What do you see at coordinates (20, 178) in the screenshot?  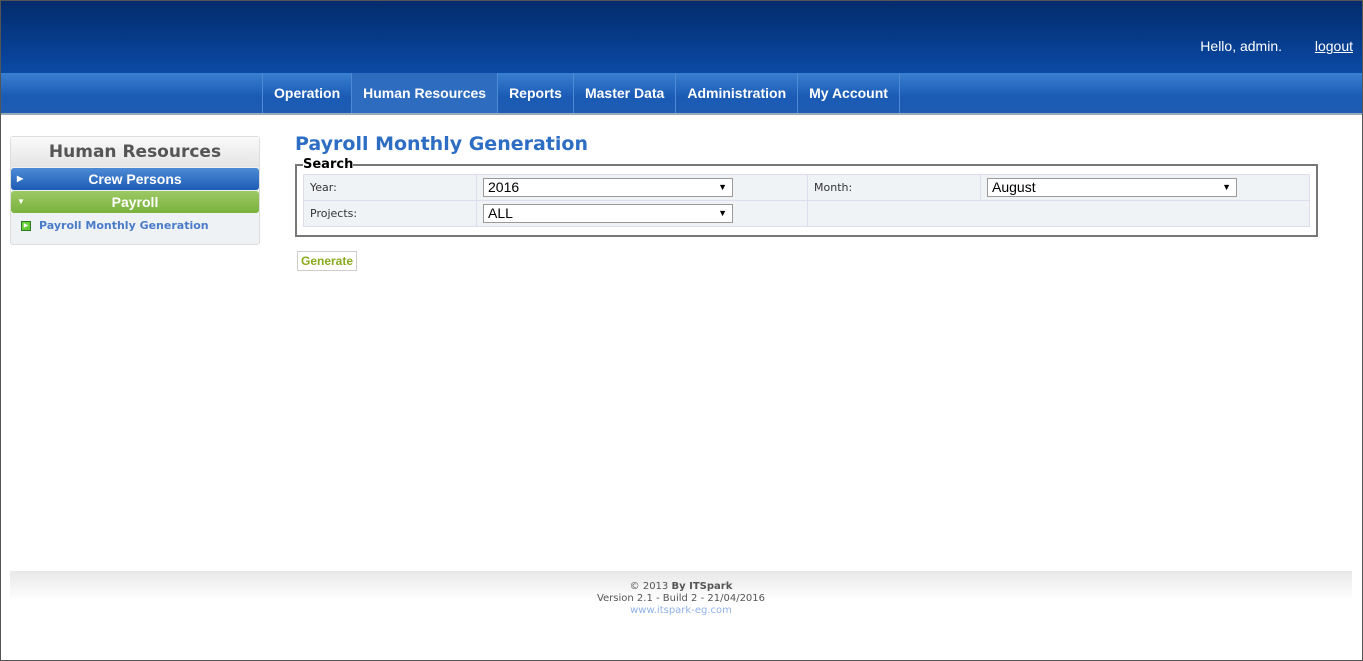 I see `caret-right-icon: ▶` at bounding box center [20, 178].